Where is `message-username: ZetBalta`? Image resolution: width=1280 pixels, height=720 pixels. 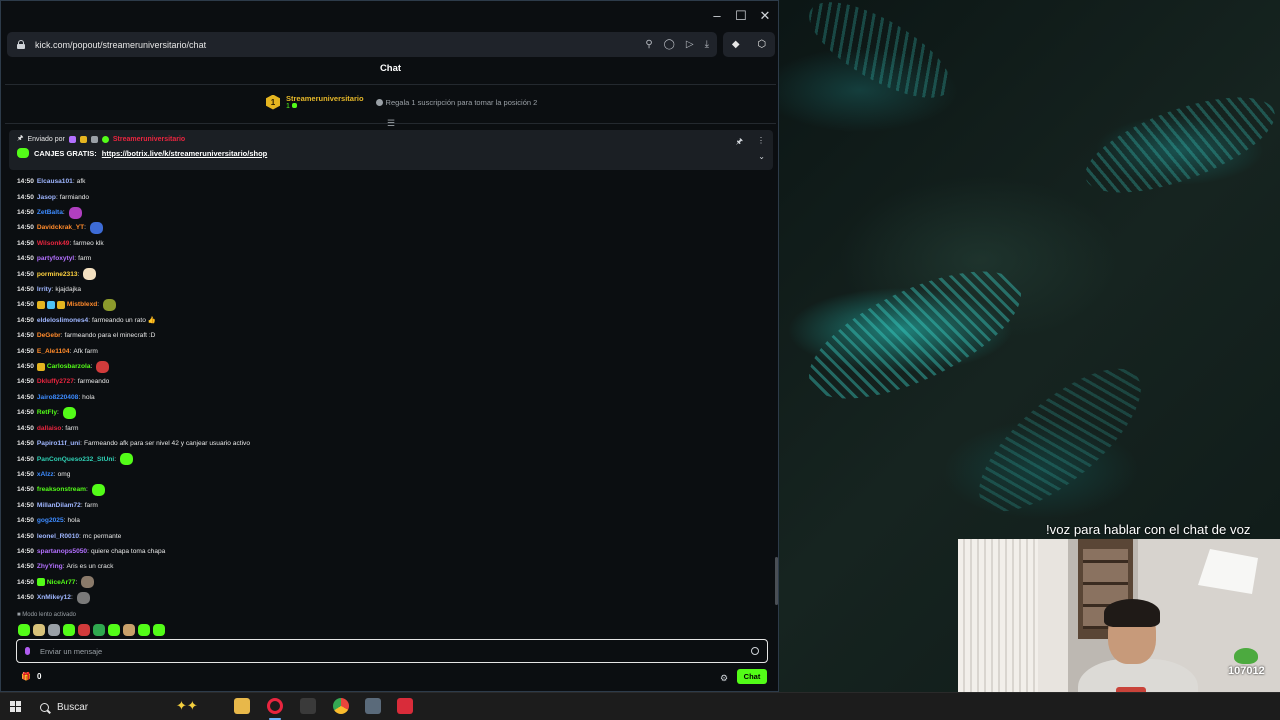 message-username: ZetBalta is located at coordinates (50, 212).